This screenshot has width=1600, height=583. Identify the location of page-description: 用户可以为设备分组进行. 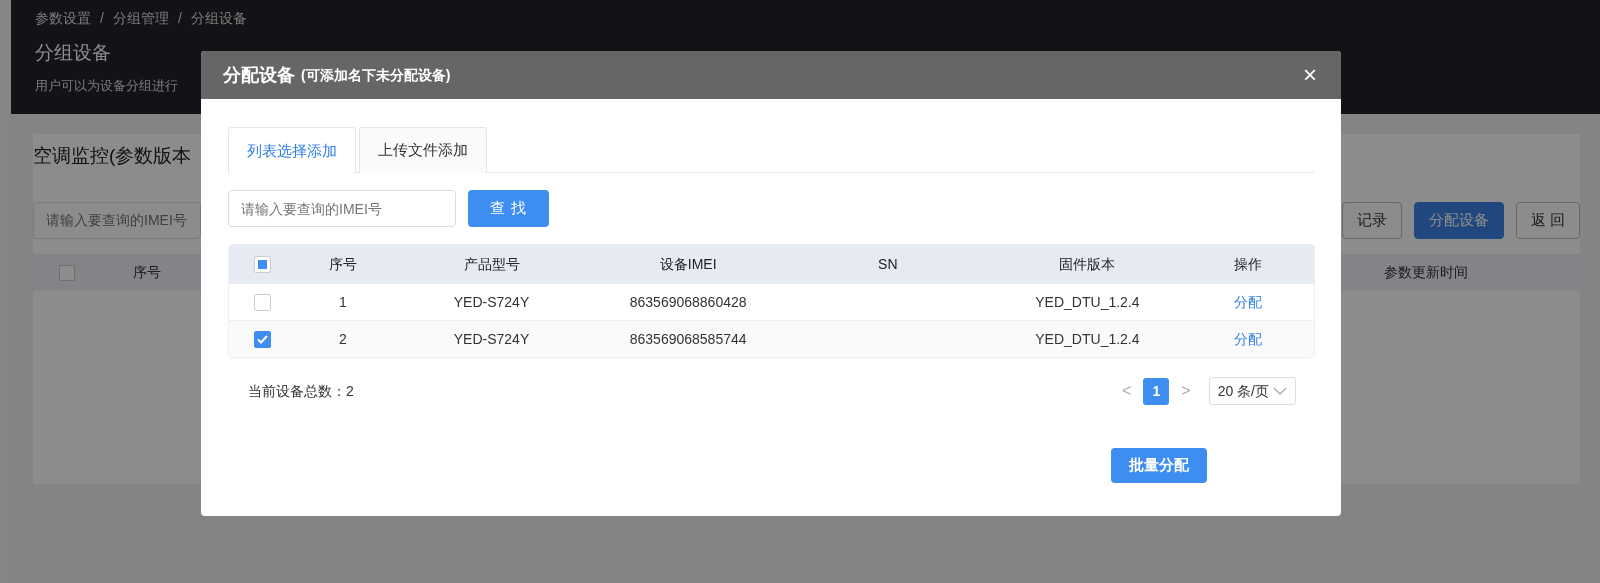
(106, 85).